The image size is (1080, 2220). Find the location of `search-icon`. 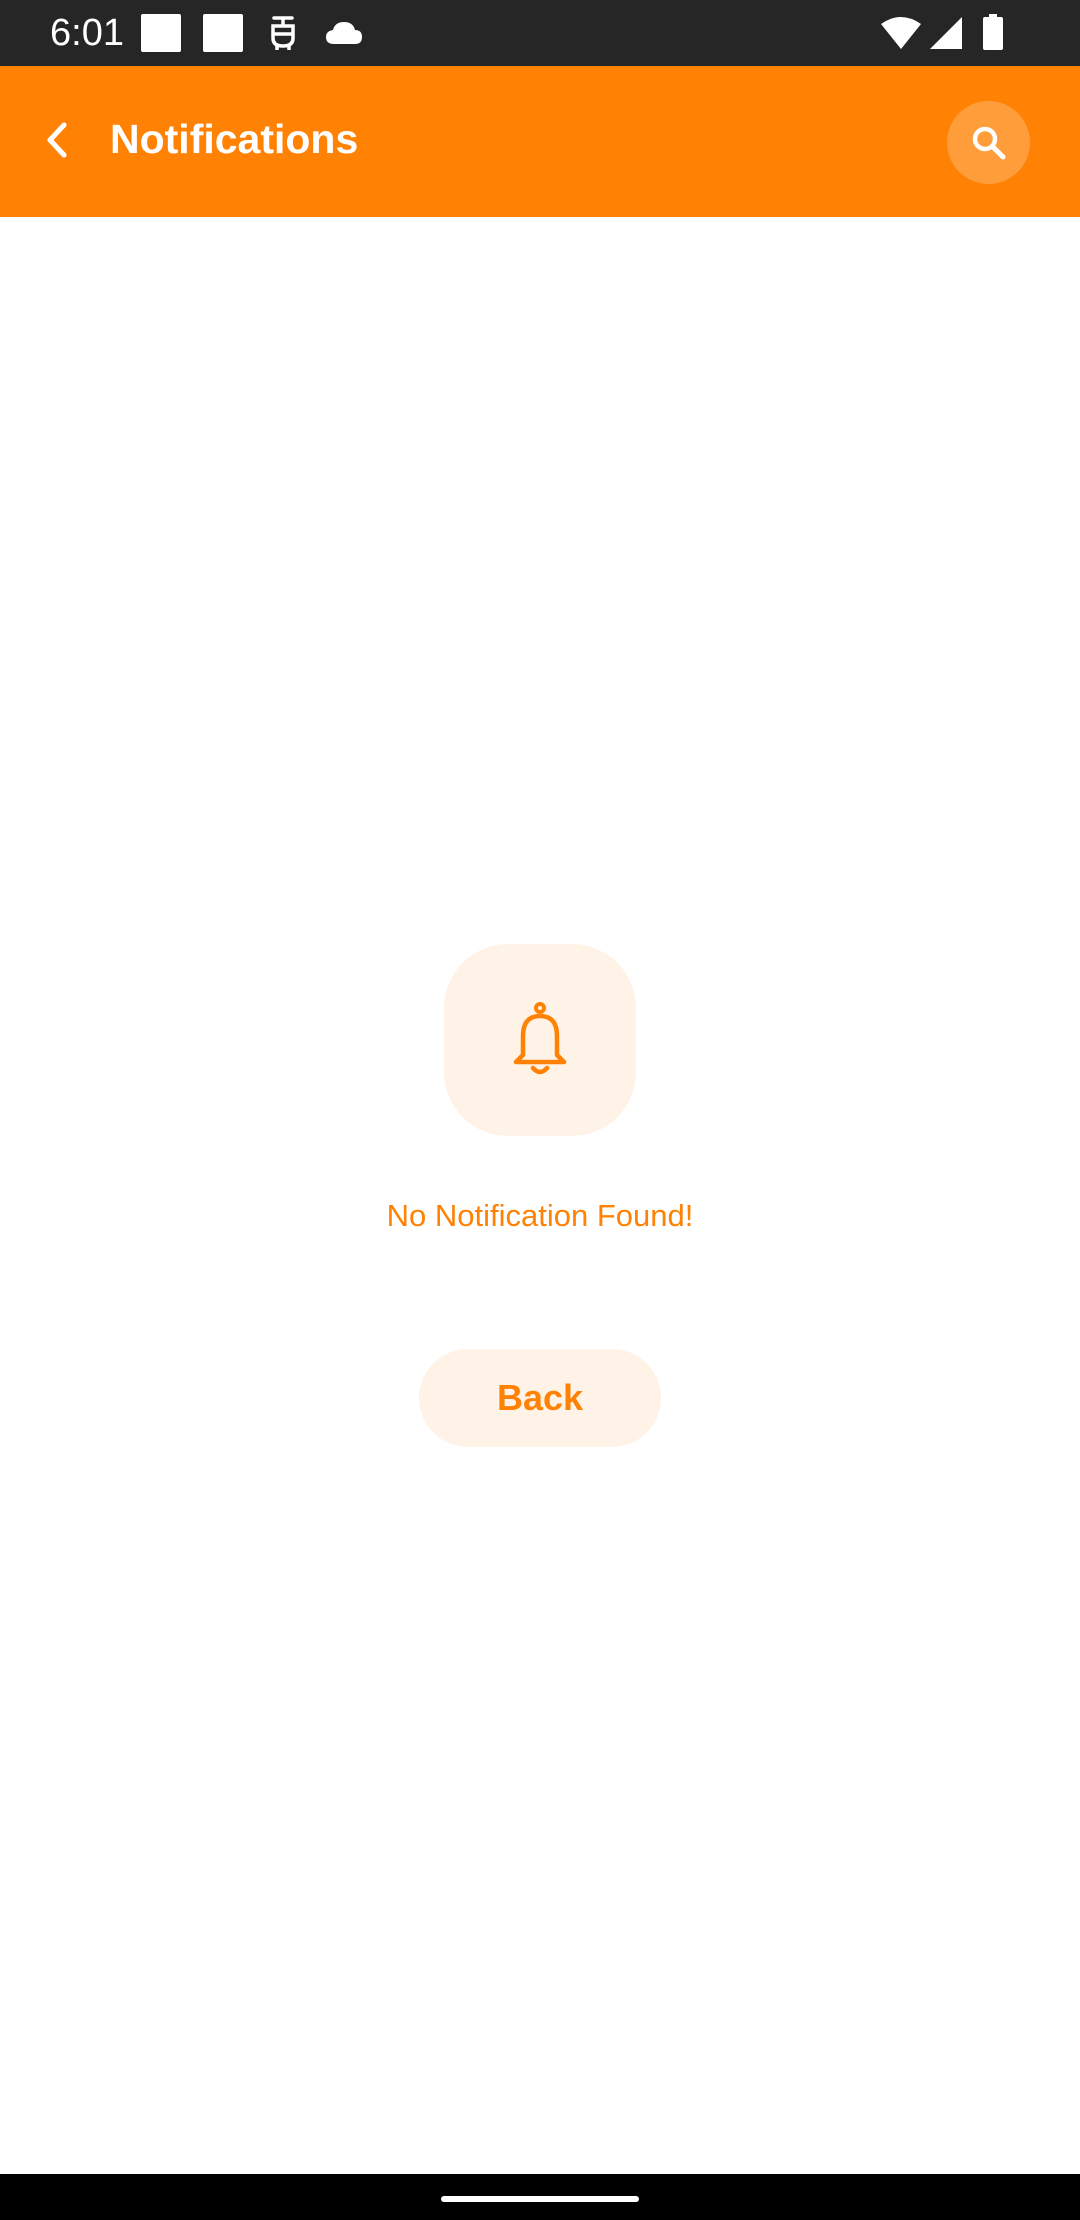

search-icon is located at coordinates (988, 142).